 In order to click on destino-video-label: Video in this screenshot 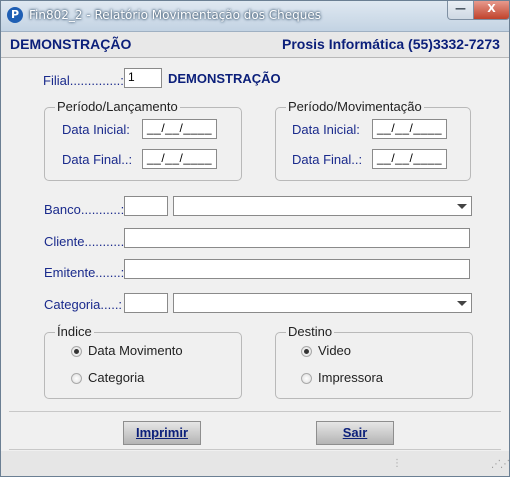, I will do `click(334, 350)`.